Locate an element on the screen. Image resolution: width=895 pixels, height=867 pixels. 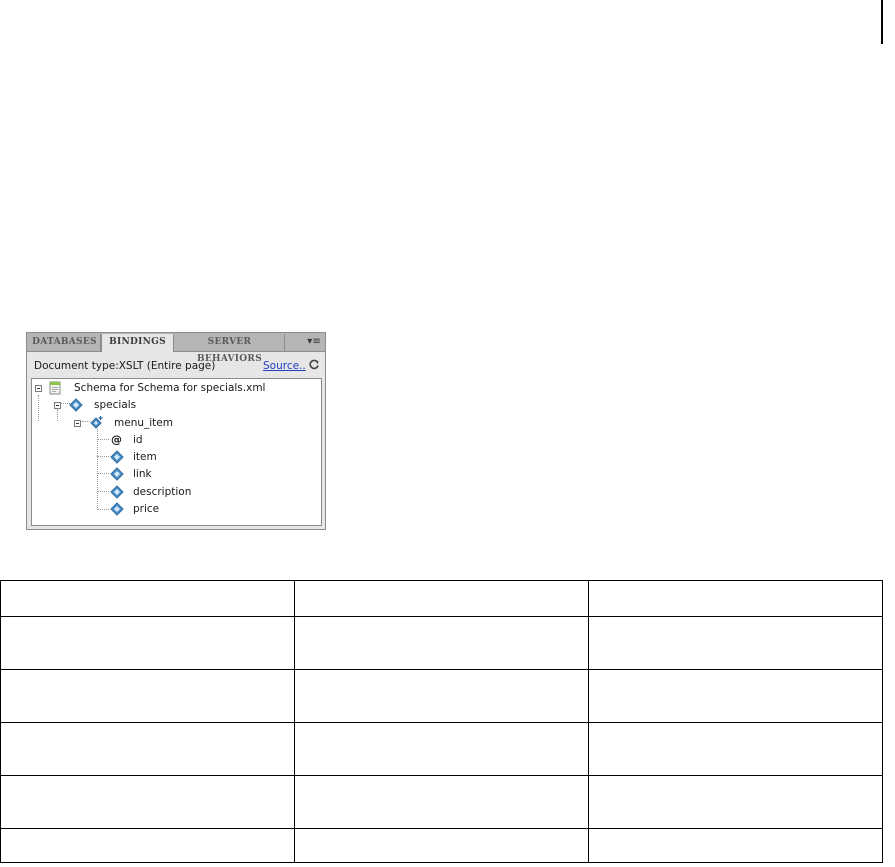
tab-bindings: BINDINGS is located at coordinates (137, 343).